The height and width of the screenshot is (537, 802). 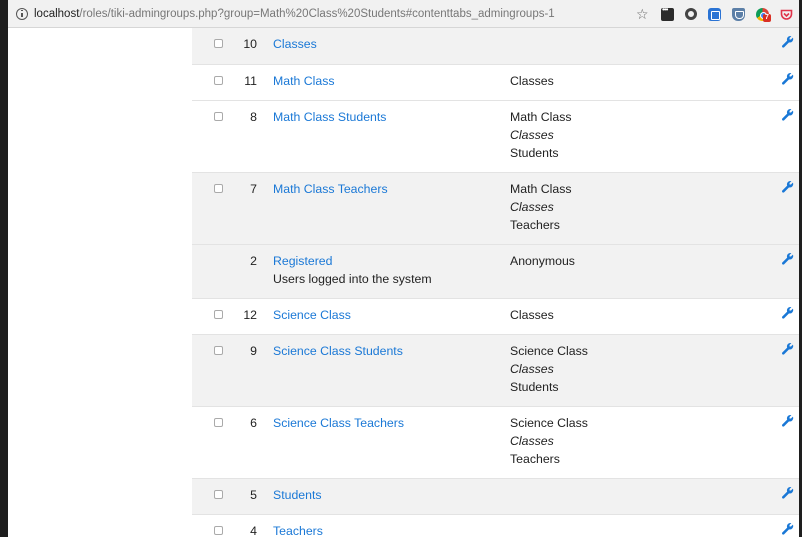 I want to click on group-name-link: Science Class Students, so click(x=383, y=351).